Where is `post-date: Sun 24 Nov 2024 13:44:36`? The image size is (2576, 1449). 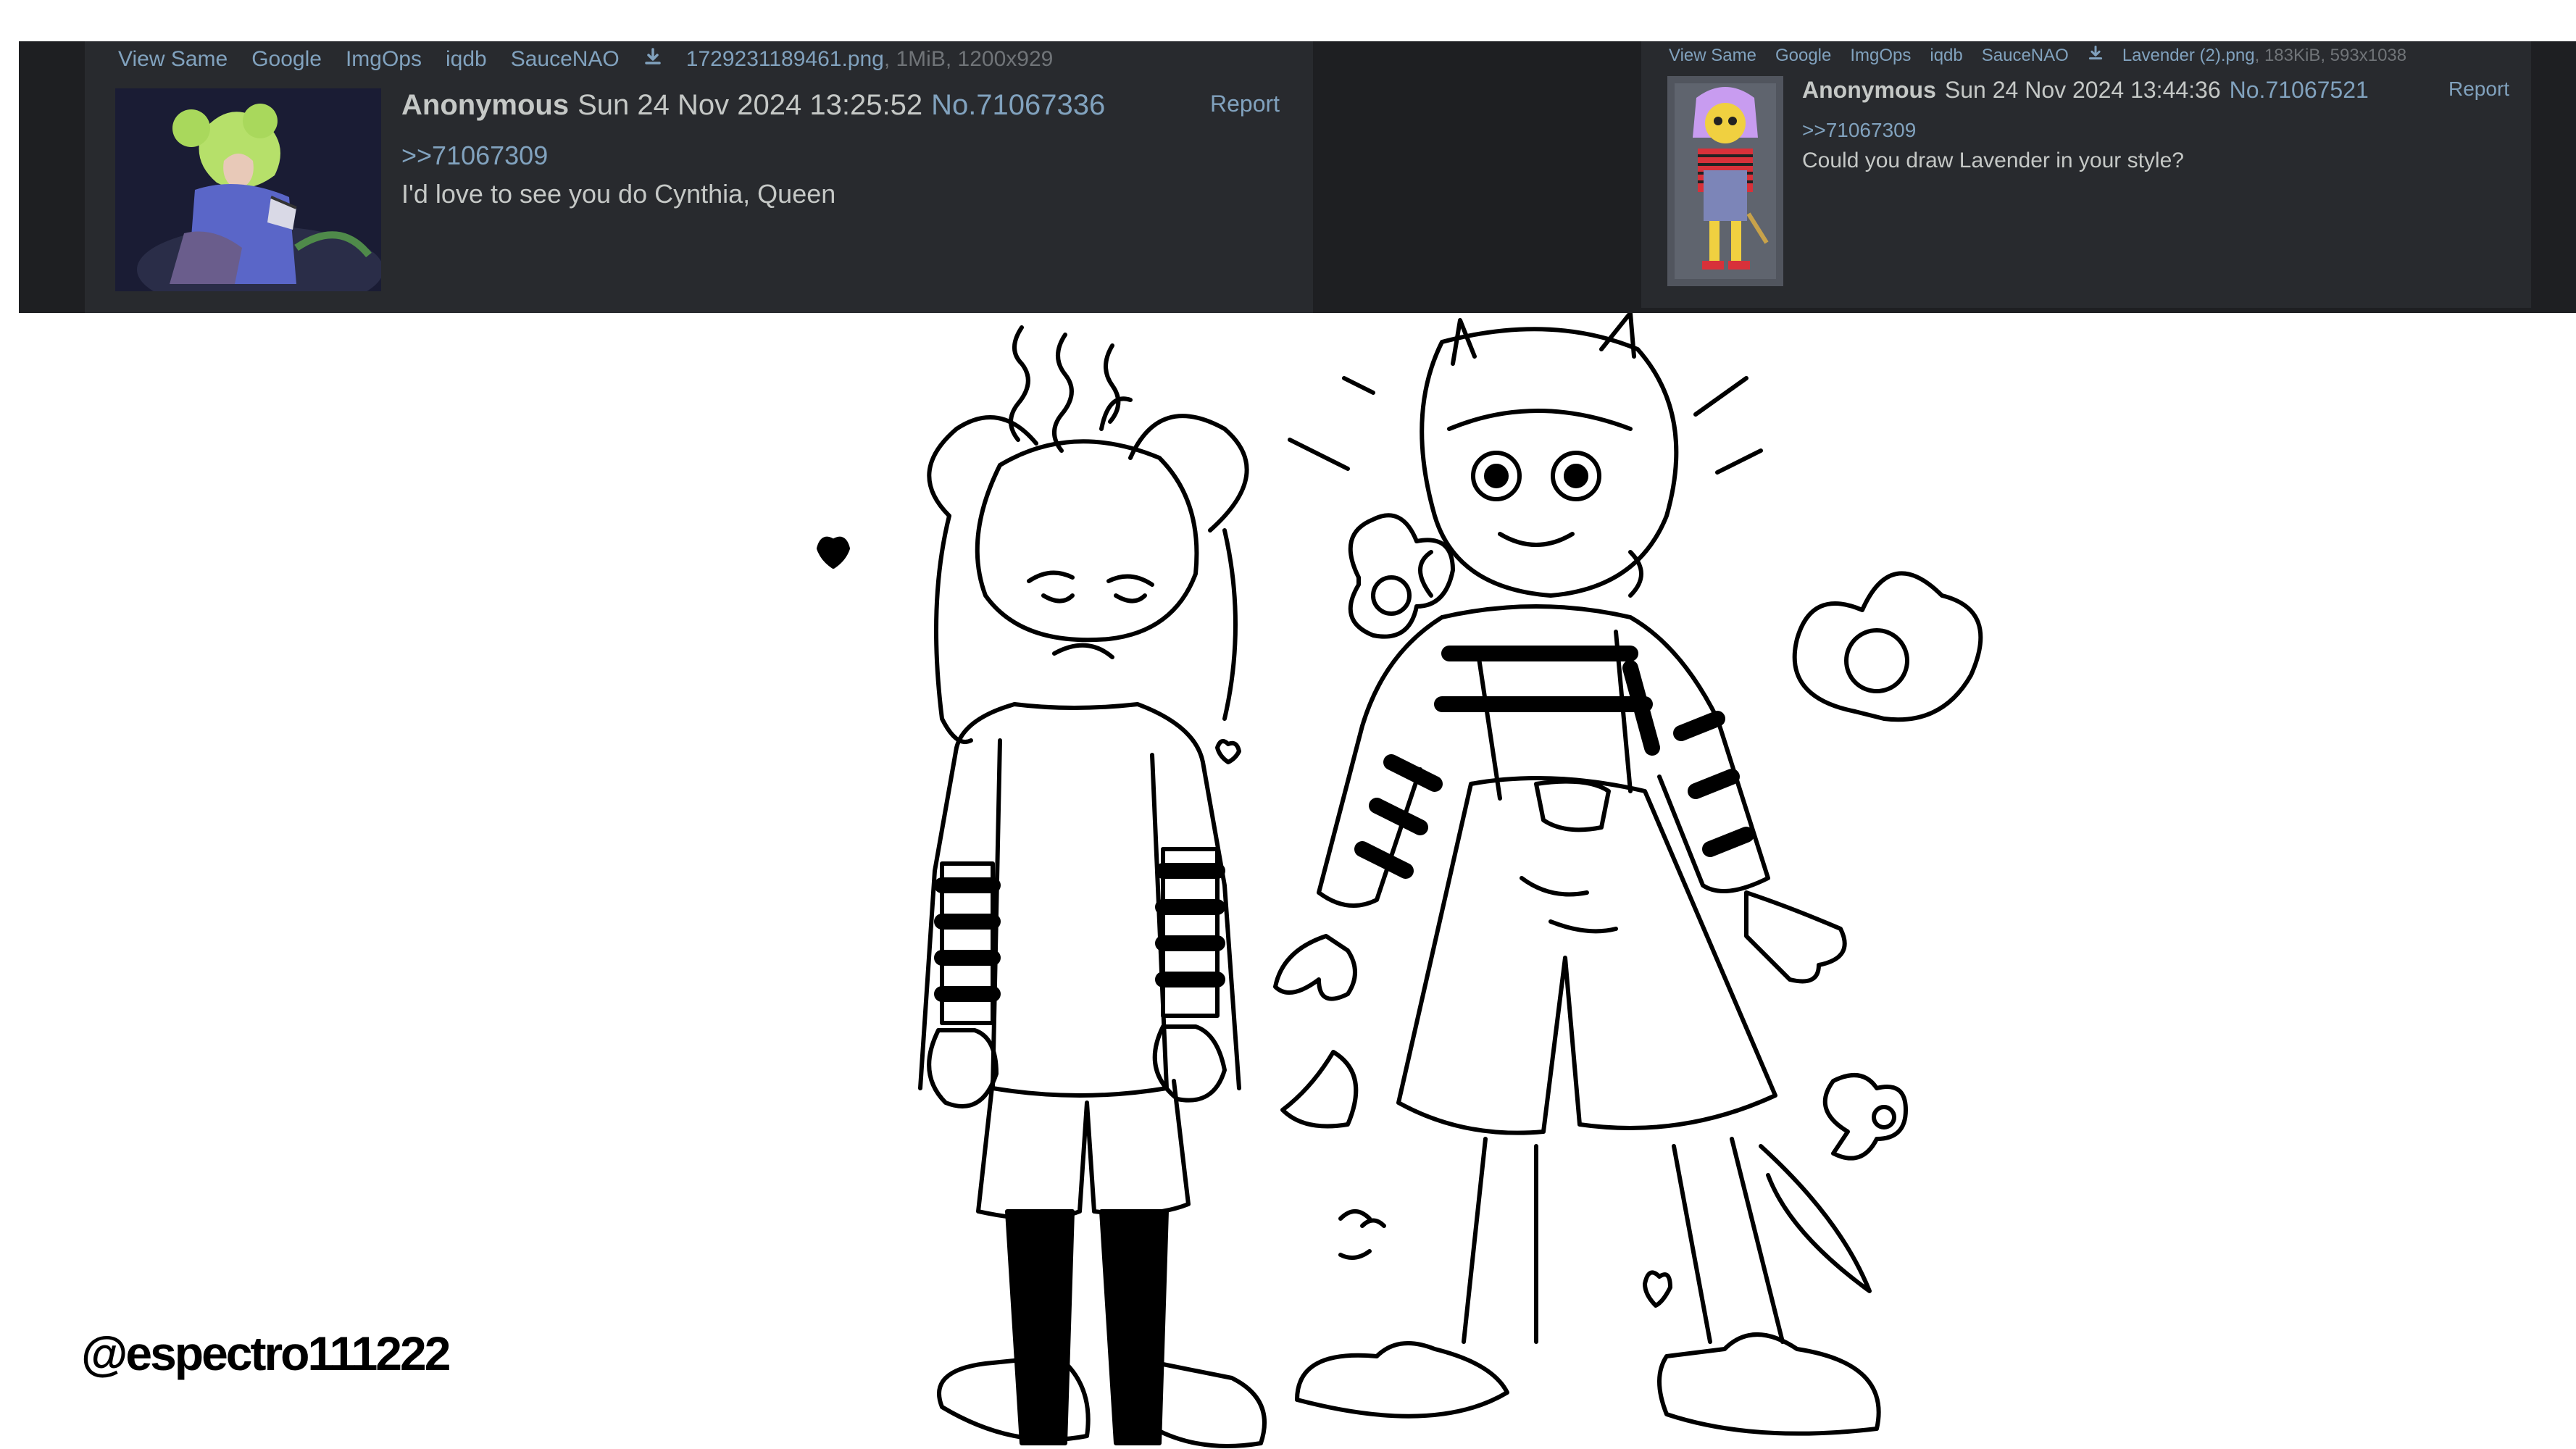
post-date: Sun 24 Nov 2024 13:44:36 is located at coordinates (2082, 90).